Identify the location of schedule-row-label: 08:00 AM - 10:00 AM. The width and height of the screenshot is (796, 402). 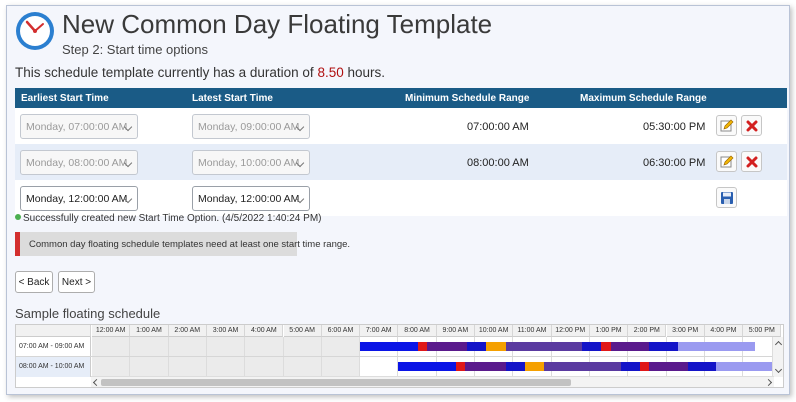
(53, 367).